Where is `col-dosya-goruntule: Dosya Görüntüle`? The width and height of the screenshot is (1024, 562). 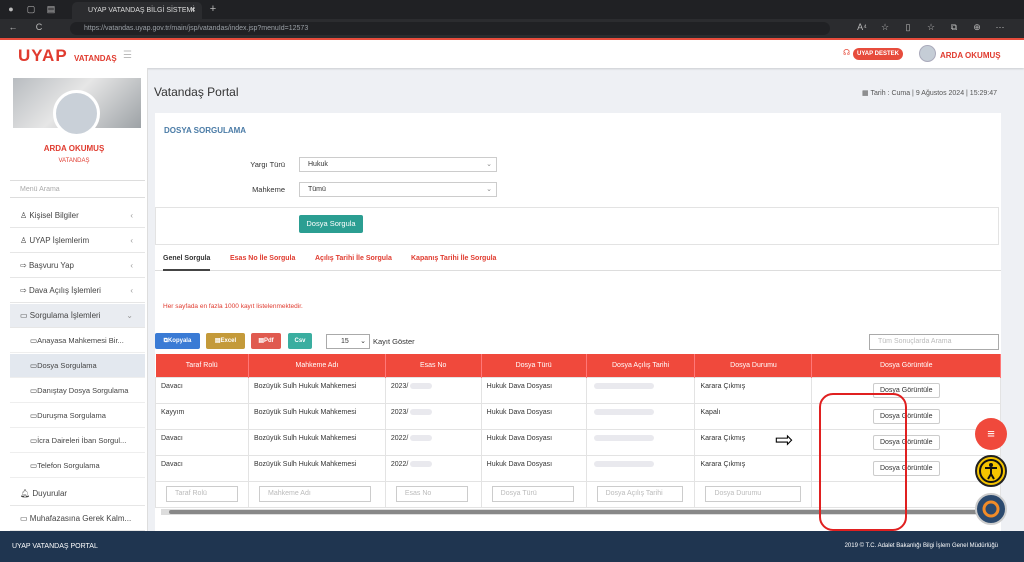 col-dosya-goruntule: Dosya Görüntüle is located at coordinates (906, 365).